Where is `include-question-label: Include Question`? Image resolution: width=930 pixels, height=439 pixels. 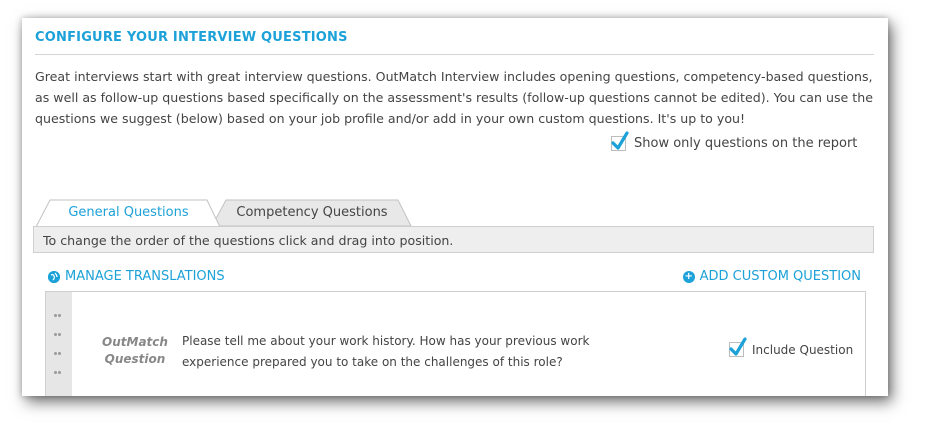
include-question-label: Include Question is located at coordinates (803, 349).